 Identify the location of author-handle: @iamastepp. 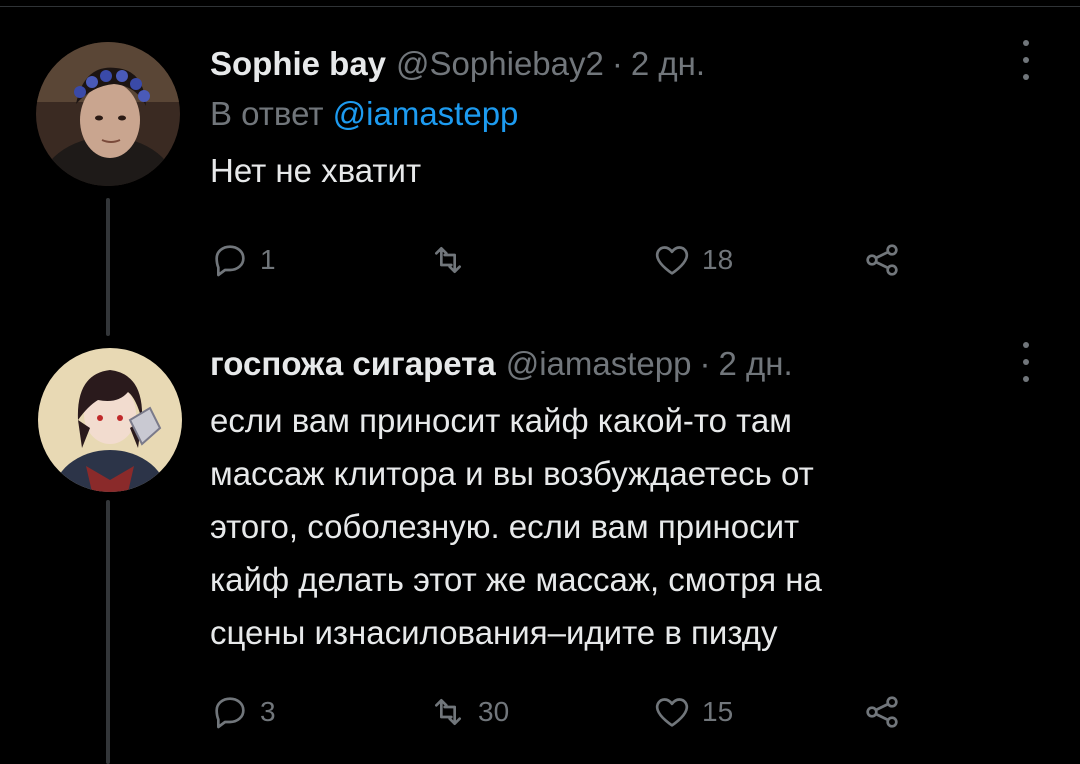
(599, 364).